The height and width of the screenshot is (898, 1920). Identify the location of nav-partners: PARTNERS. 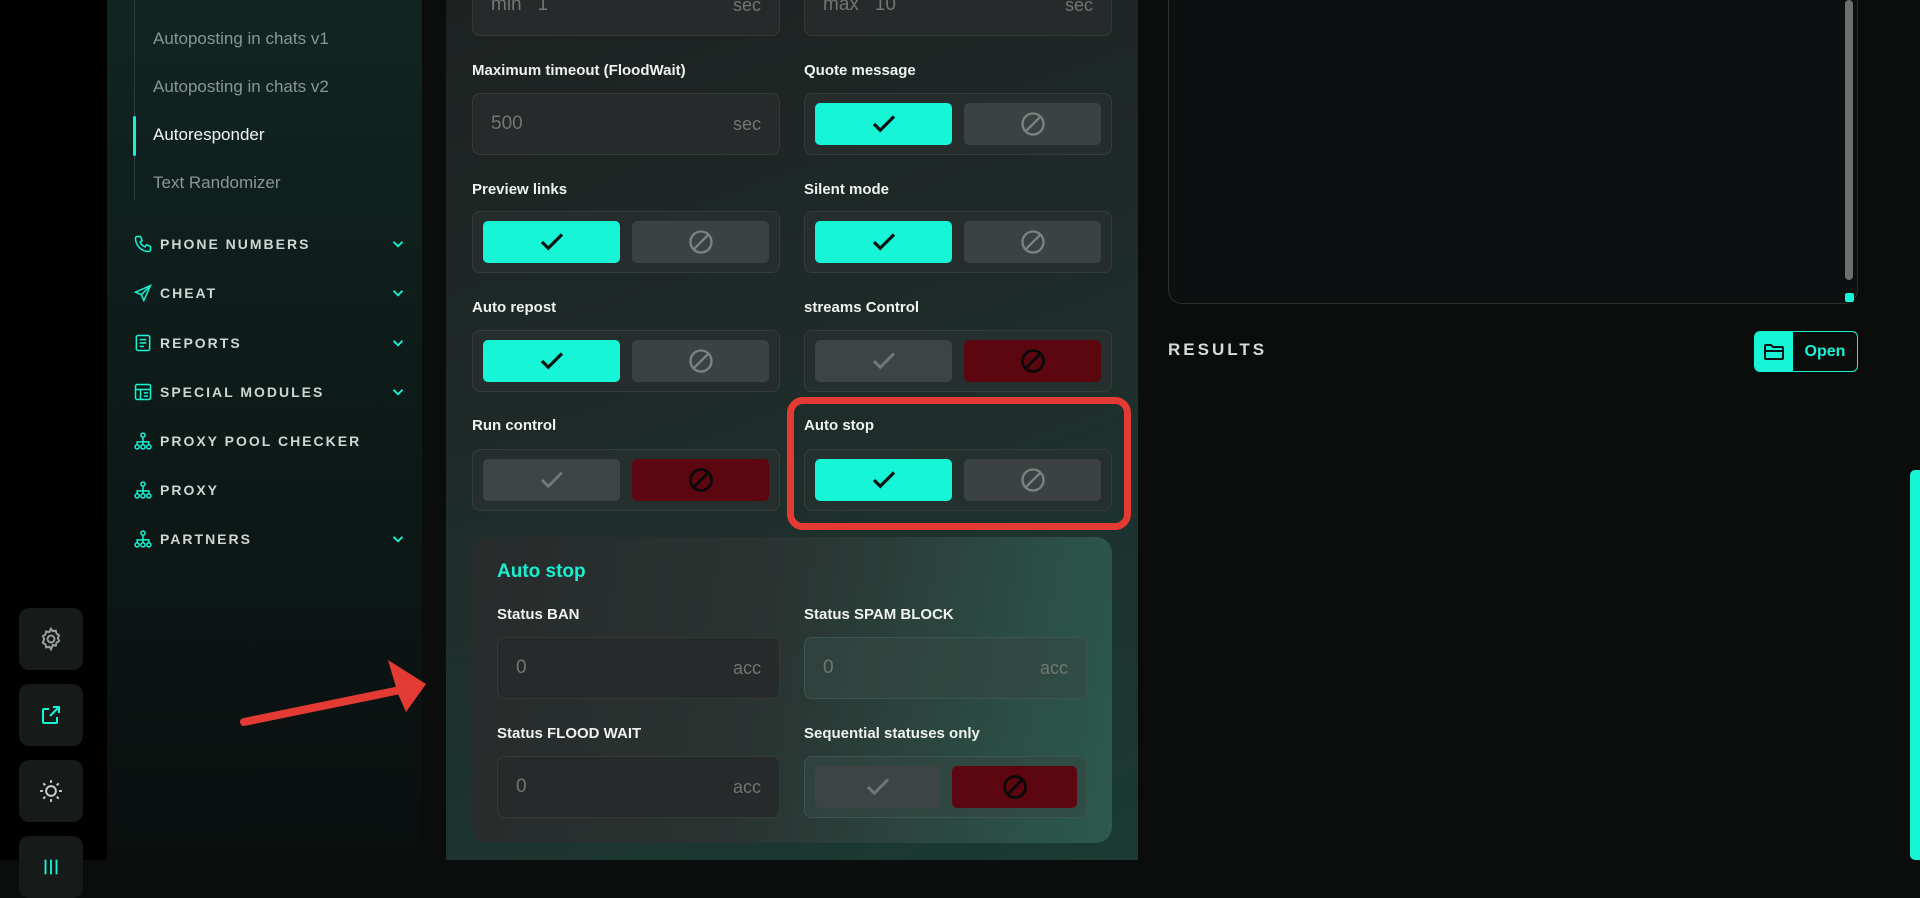
(269, 539).